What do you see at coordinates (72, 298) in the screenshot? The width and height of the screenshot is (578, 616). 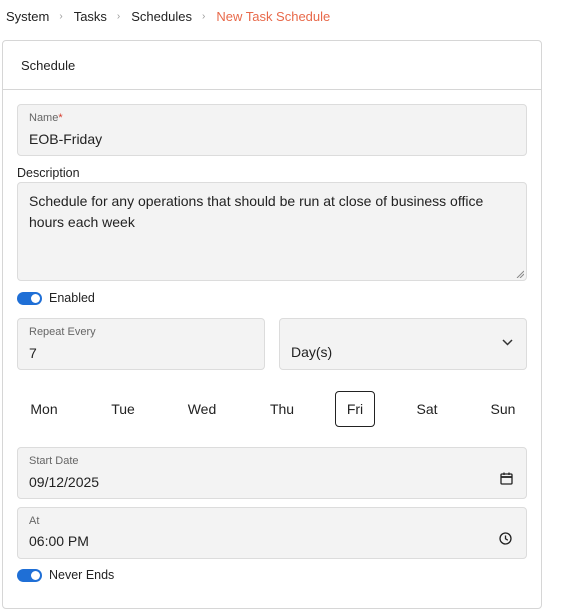 I see `enabled-label: Enabled` at bounding box center [72, 298].